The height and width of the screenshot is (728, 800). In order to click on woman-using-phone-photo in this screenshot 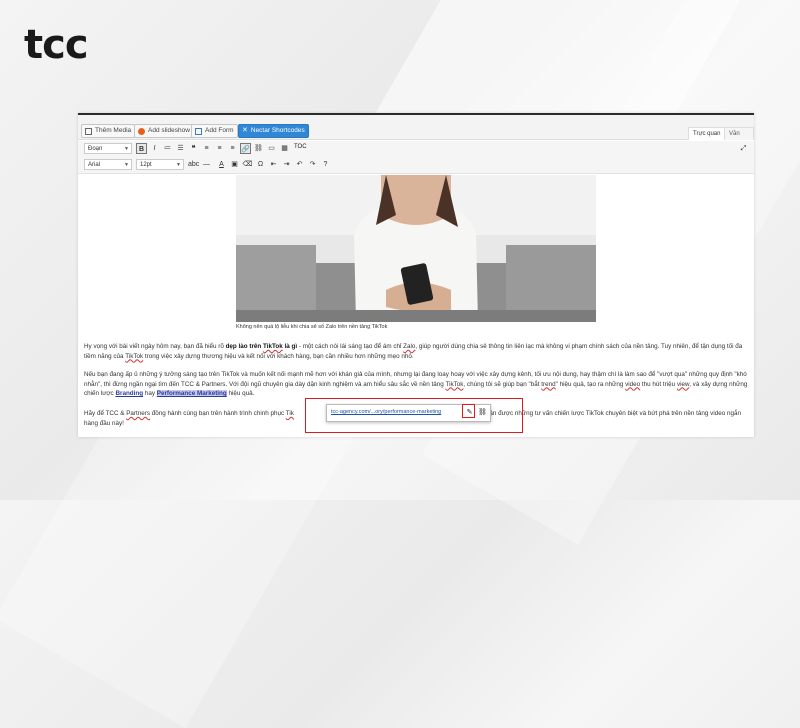, I will do `click(416, 248)`.